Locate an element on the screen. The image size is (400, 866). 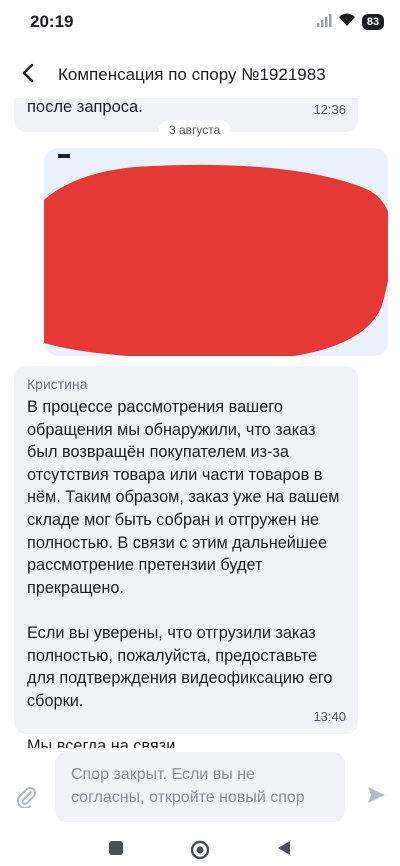
status-bar: 20:19 83 is located at coordinates (200, 22).